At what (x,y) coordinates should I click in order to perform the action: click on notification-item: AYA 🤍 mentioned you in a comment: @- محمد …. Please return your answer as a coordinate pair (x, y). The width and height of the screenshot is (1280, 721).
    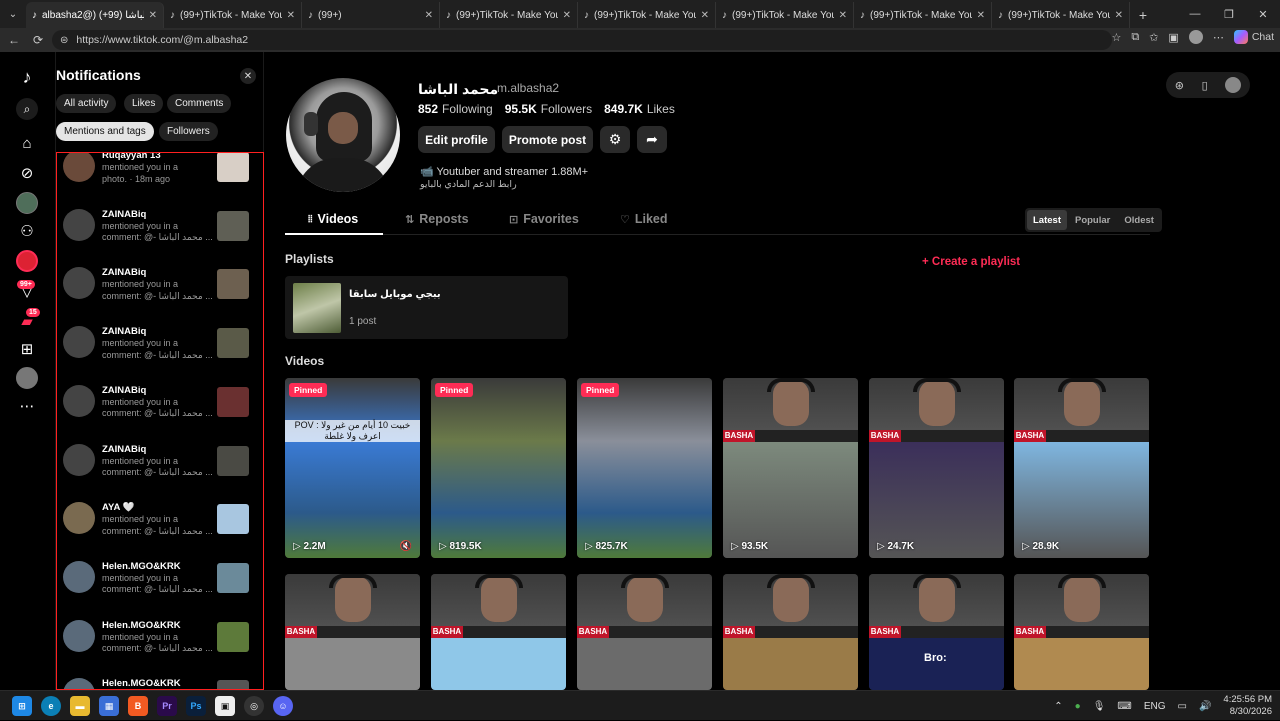
    Looking at the image, I should click on (160, 531).